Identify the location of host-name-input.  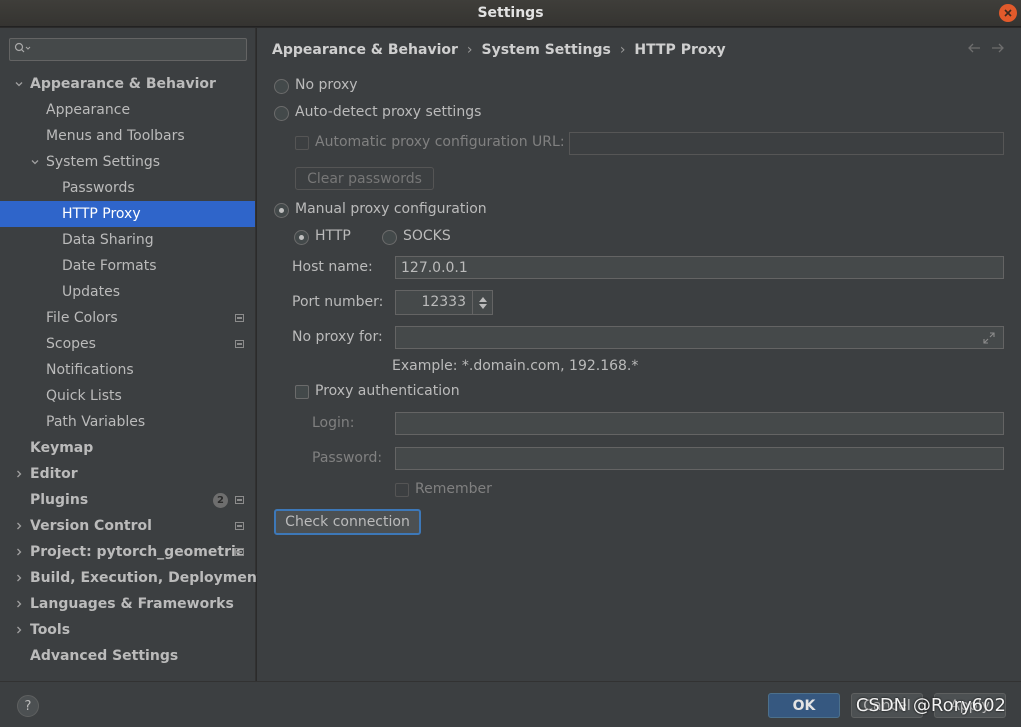
(699, 267).